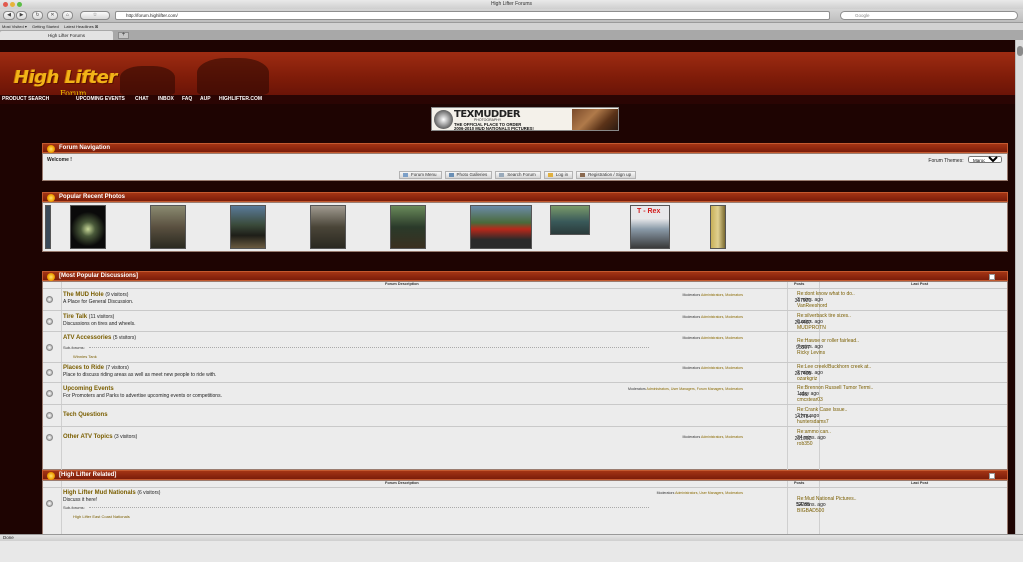 This screenshot has width=1023, height=562. What do you see at coordinates (502, 175) in the screenshot?
I see `magnifier-icon` at bounding box center [502, 175].